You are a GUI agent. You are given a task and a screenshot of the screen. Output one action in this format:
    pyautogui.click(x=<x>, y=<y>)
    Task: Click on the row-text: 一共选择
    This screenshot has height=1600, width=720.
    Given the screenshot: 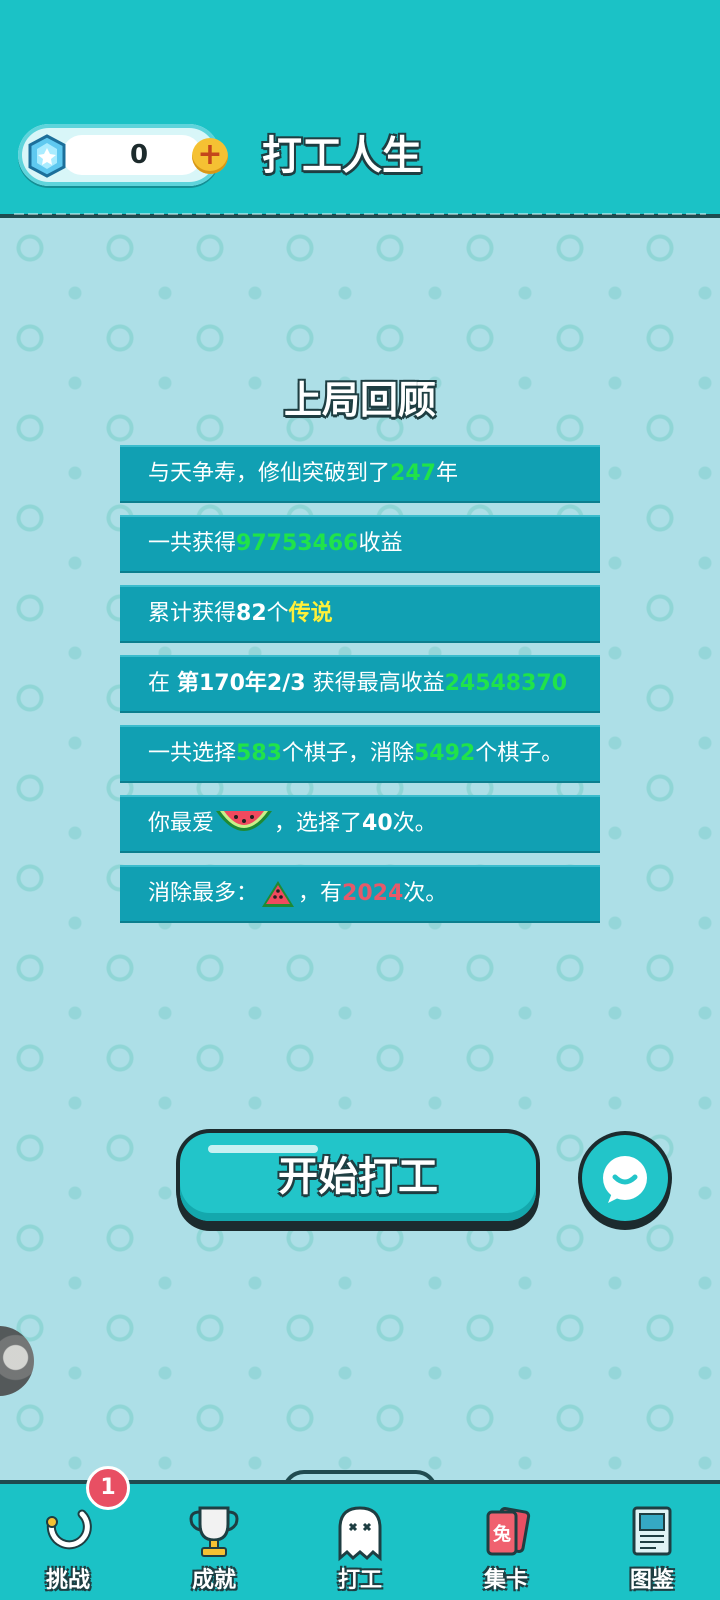 What is the action you would take?
    pyautogui.click(x=192, y=753)
    